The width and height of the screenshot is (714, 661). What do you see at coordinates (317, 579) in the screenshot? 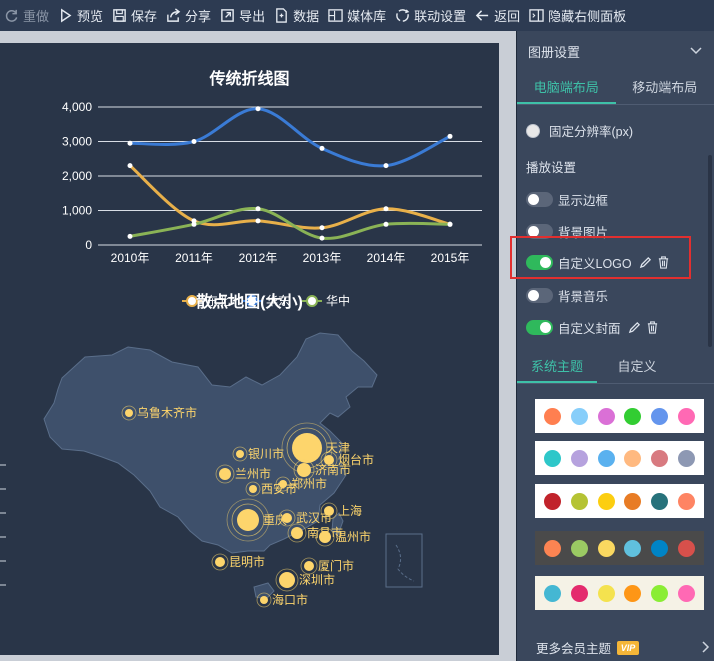
I see `city-label: 深圳市` at bounding box center [317, 579].